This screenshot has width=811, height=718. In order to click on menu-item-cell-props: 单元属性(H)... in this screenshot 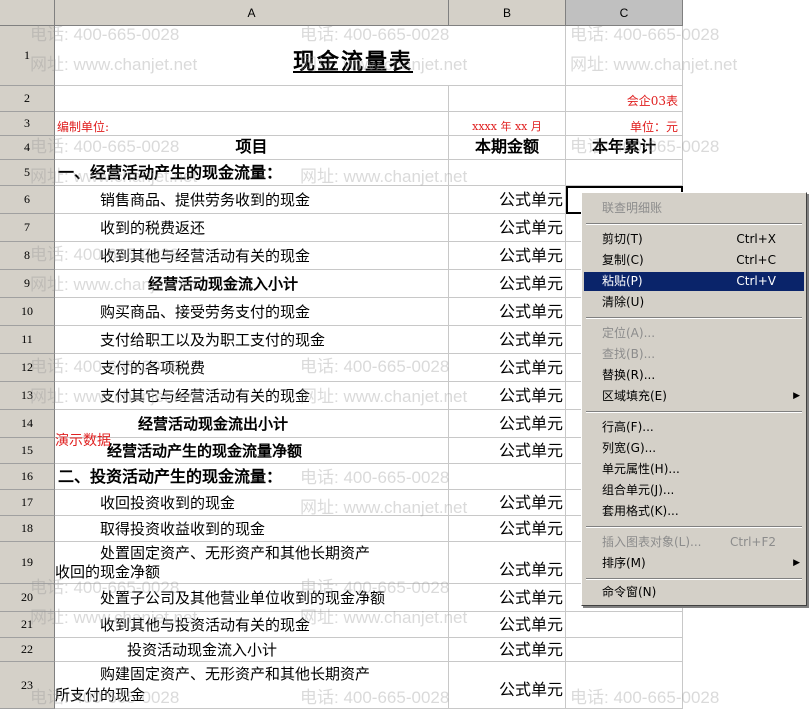, I will do `click(694, 469)`.